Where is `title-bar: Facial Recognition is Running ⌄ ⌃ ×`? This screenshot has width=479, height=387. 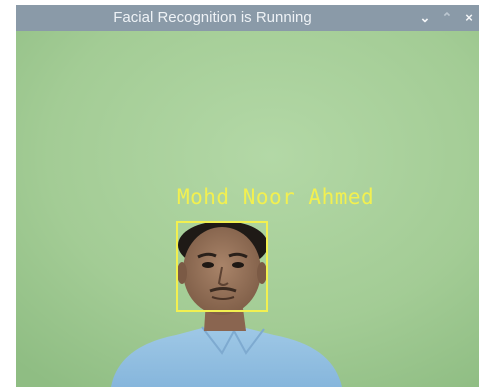
title-bar: Facial Recognition is Running ⌄ ⌃ × is located at coordinates (247, 18).